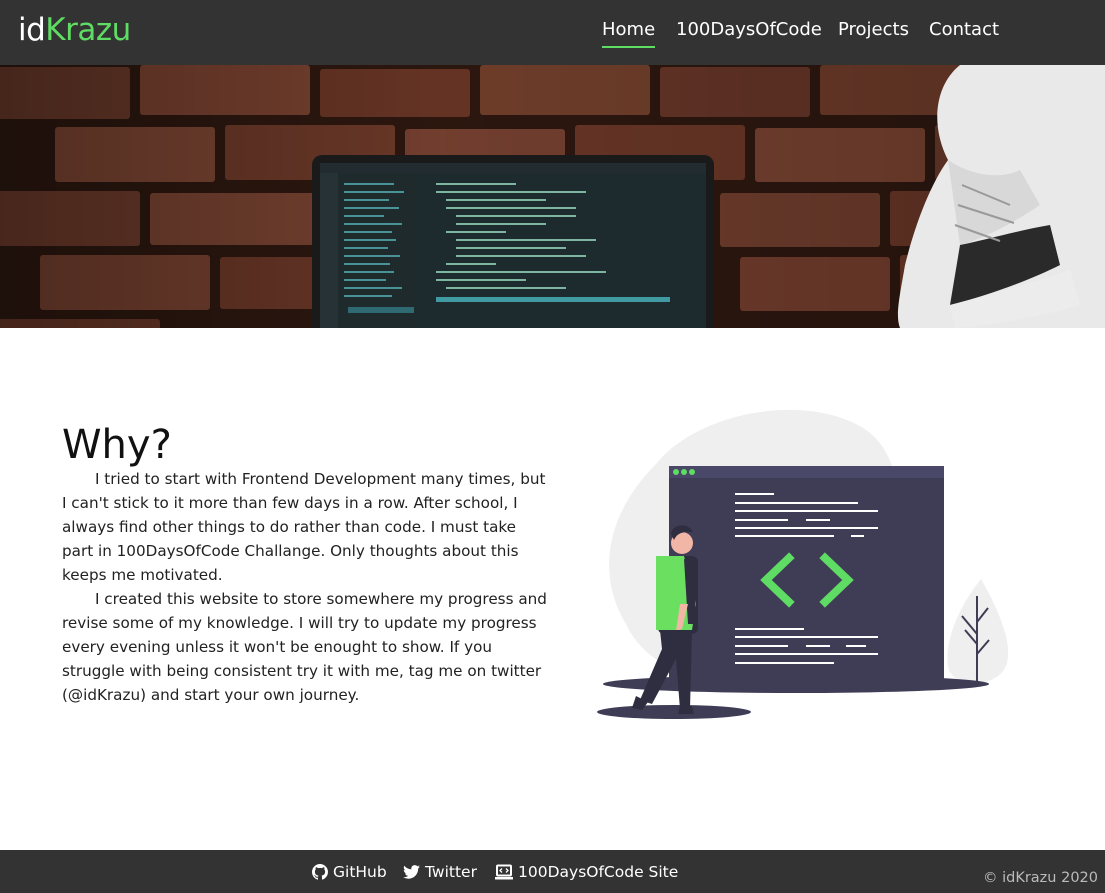 The image size is (1105, 893). Describe the element at coordinates (32, 30) in the screenshot. I see `logo-prefix: id` at that location.